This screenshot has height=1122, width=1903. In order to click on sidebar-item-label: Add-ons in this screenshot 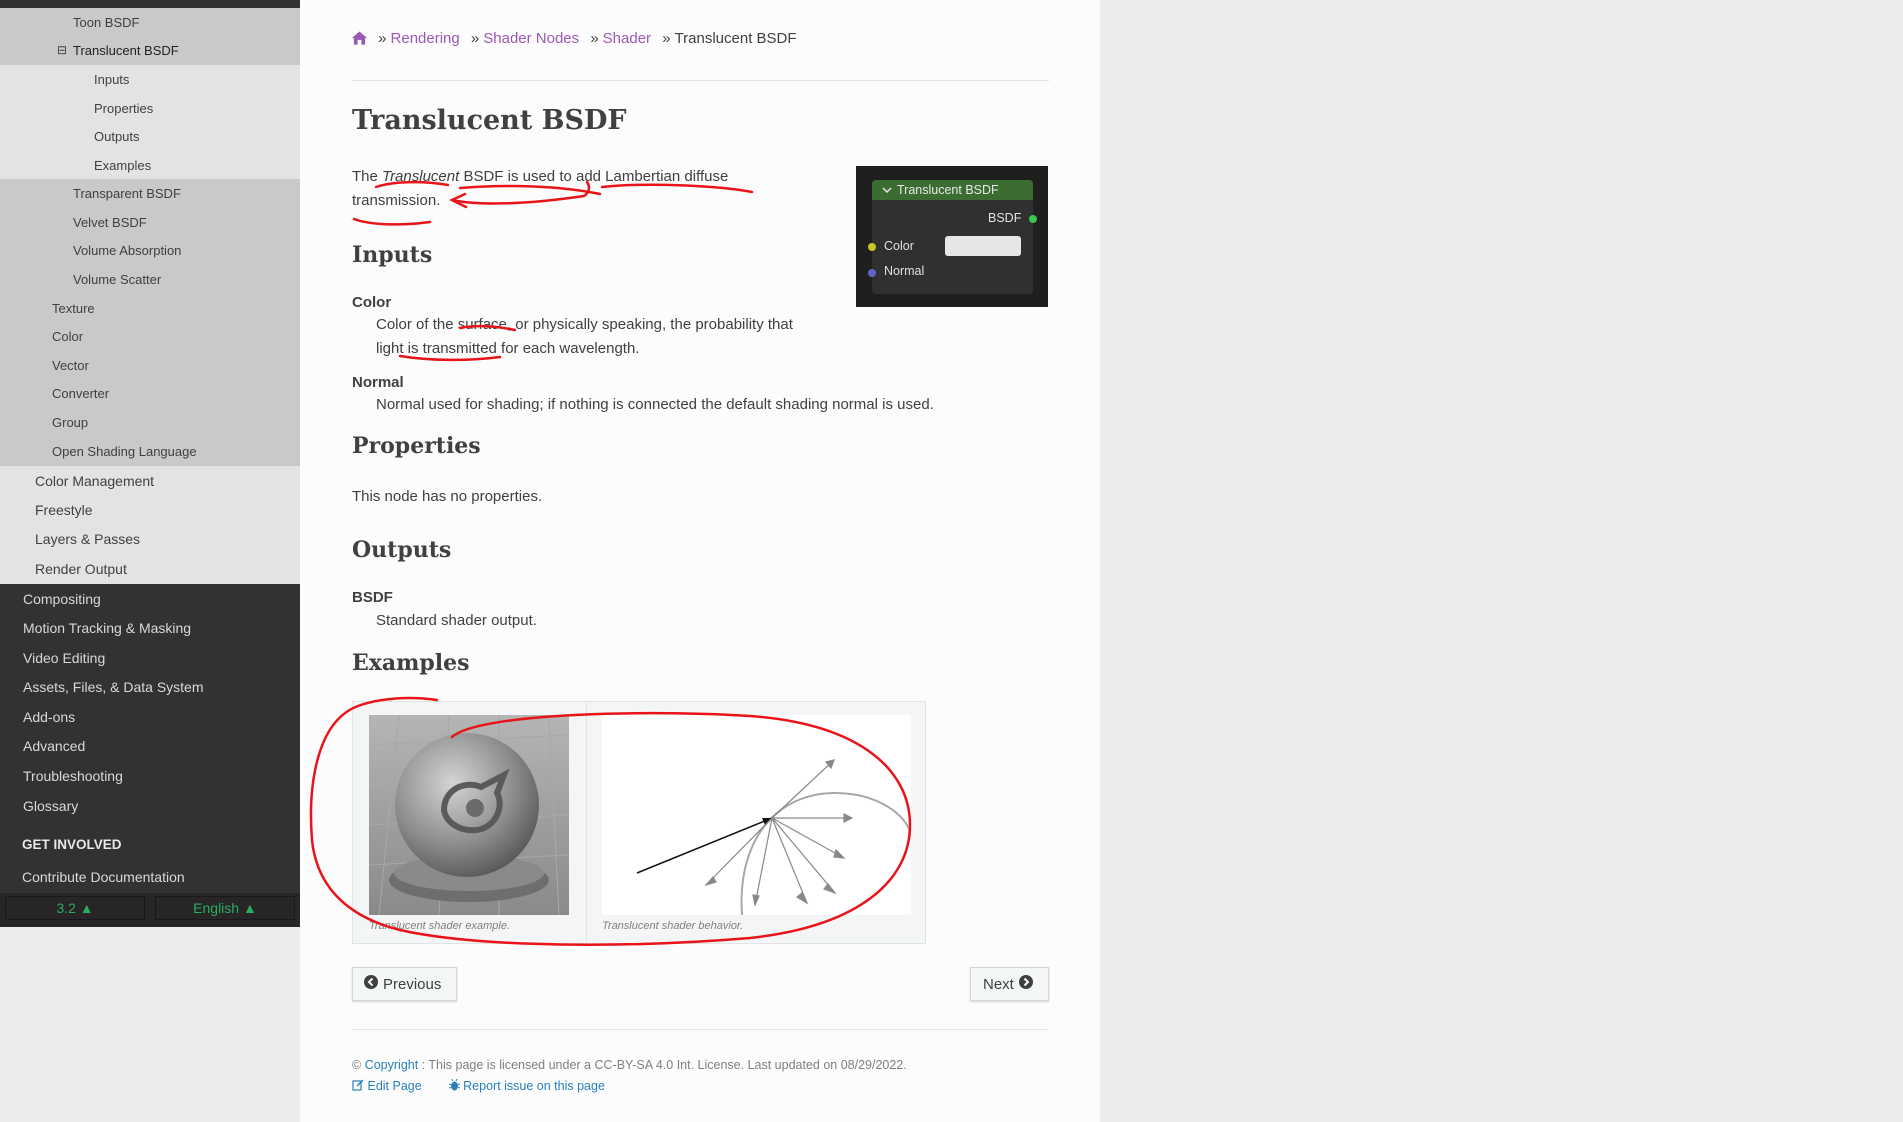, I will do `click(49, 716)`.